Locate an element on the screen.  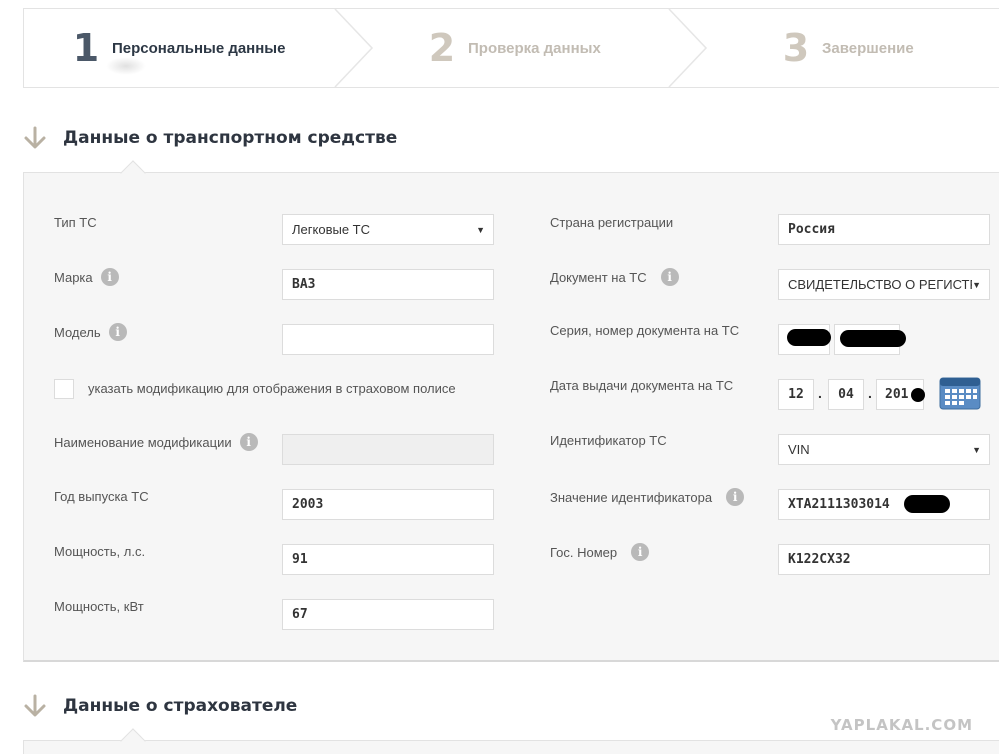
model-field is located at coordinates (388, 339).